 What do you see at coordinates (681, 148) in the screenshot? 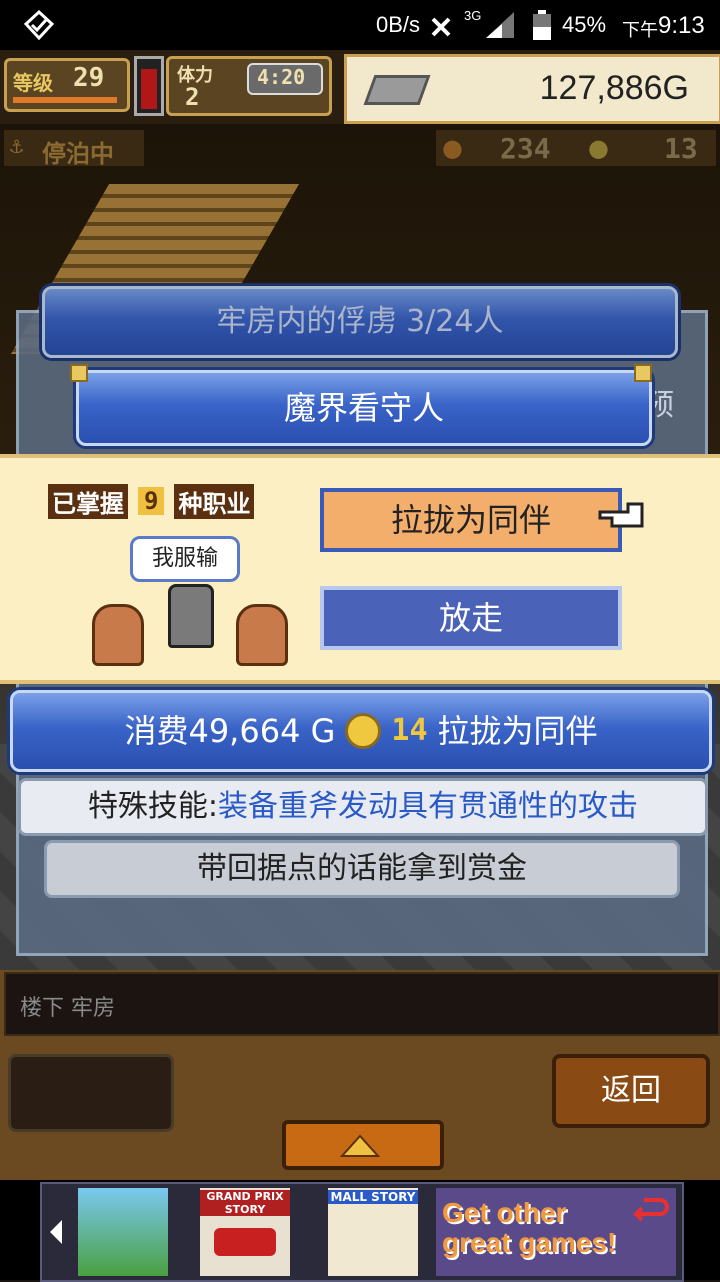
I see `coin-count: 13` at bounding box center [681, 148].